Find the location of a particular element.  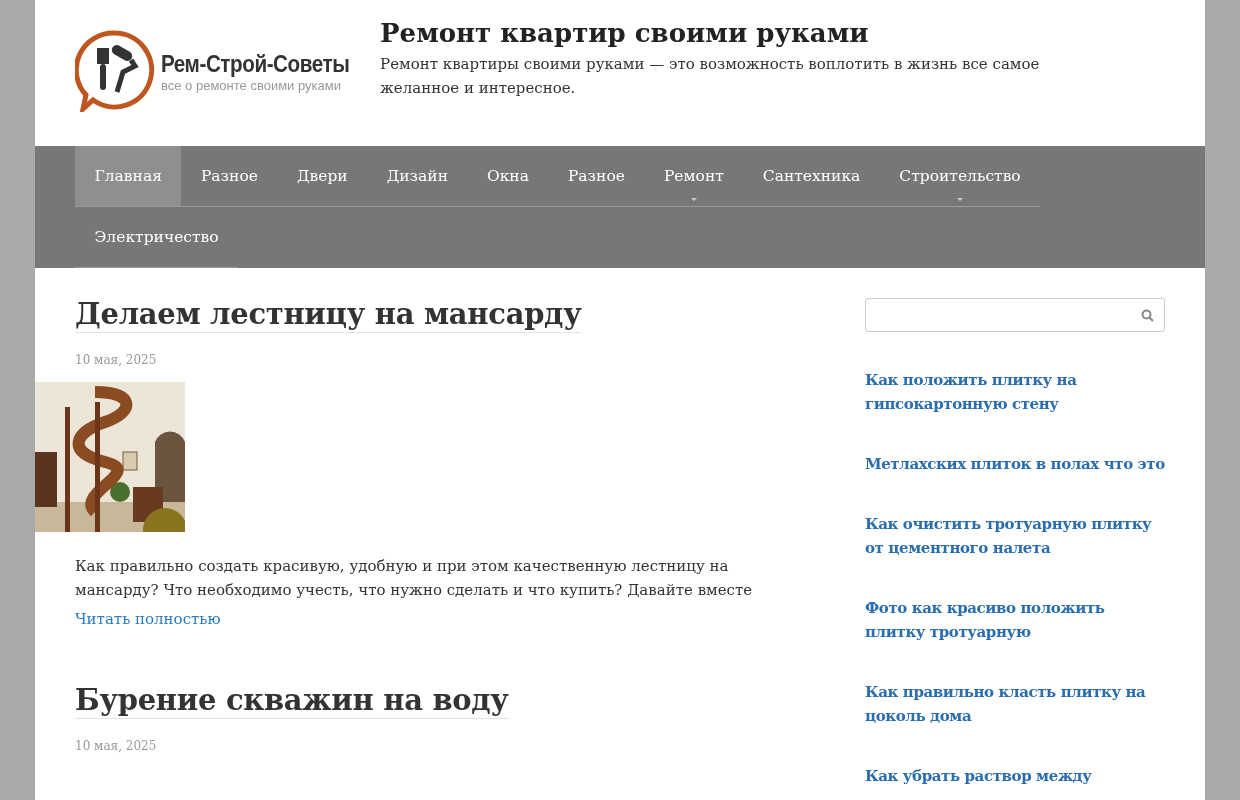

menu-item: Дизайн is located at coordinates (417, 176).